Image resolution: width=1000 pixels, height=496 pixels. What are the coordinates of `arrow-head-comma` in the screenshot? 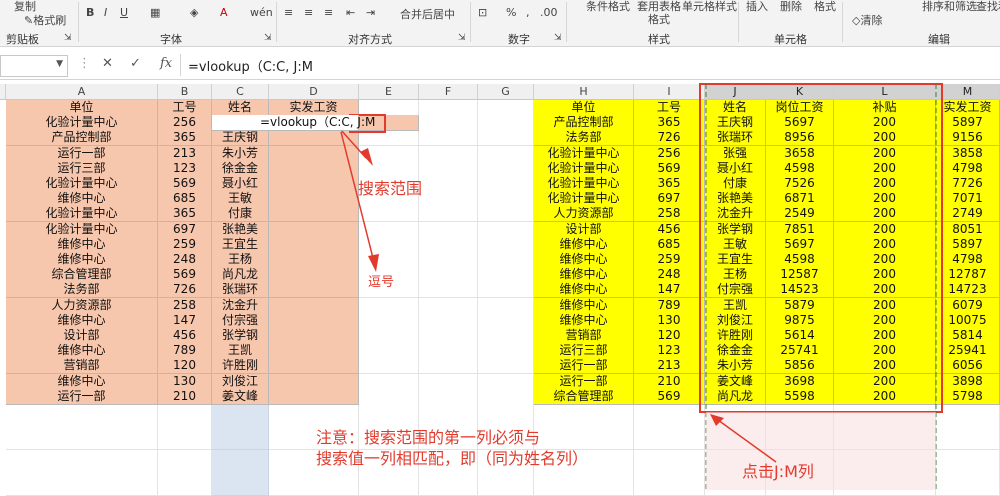 It's located at (373, 263).